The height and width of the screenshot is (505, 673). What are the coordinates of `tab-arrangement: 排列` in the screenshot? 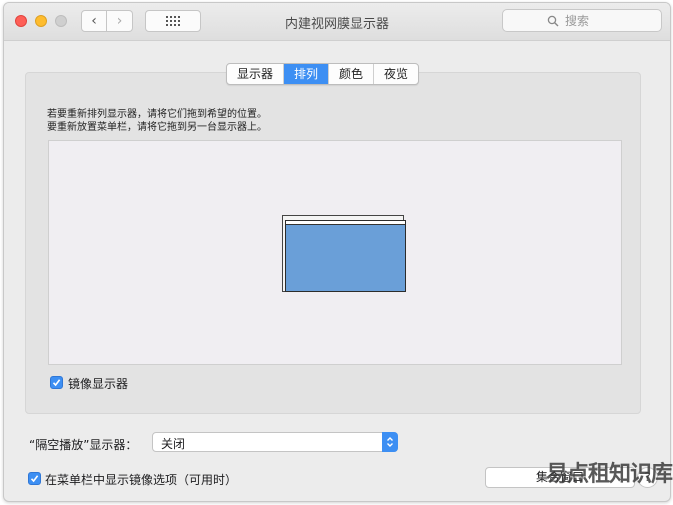 It's located at (307, 74).